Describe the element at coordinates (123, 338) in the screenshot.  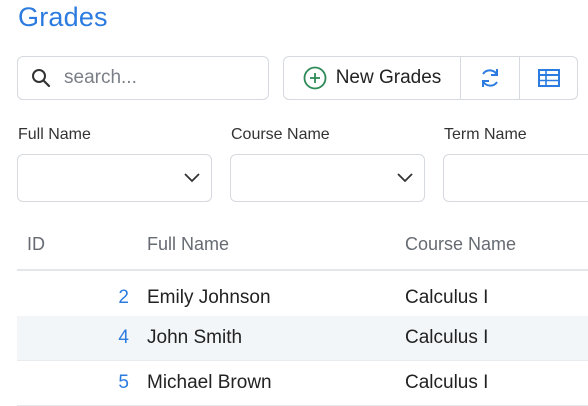
I see `row-id: 4` at that location.